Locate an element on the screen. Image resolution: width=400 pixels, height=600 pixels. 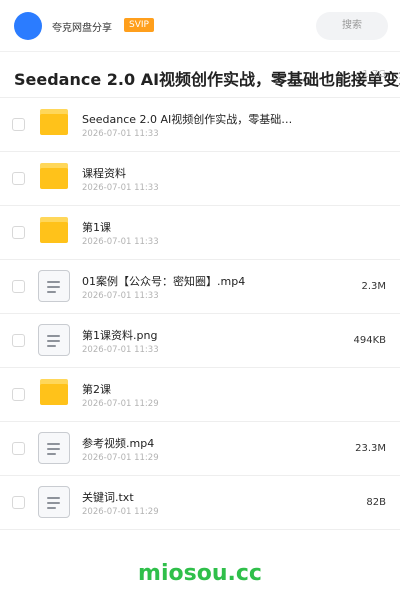
list-item: 第1课资料.png 2026-07-01 11:33 494KB is located at coordinates (200, 341).